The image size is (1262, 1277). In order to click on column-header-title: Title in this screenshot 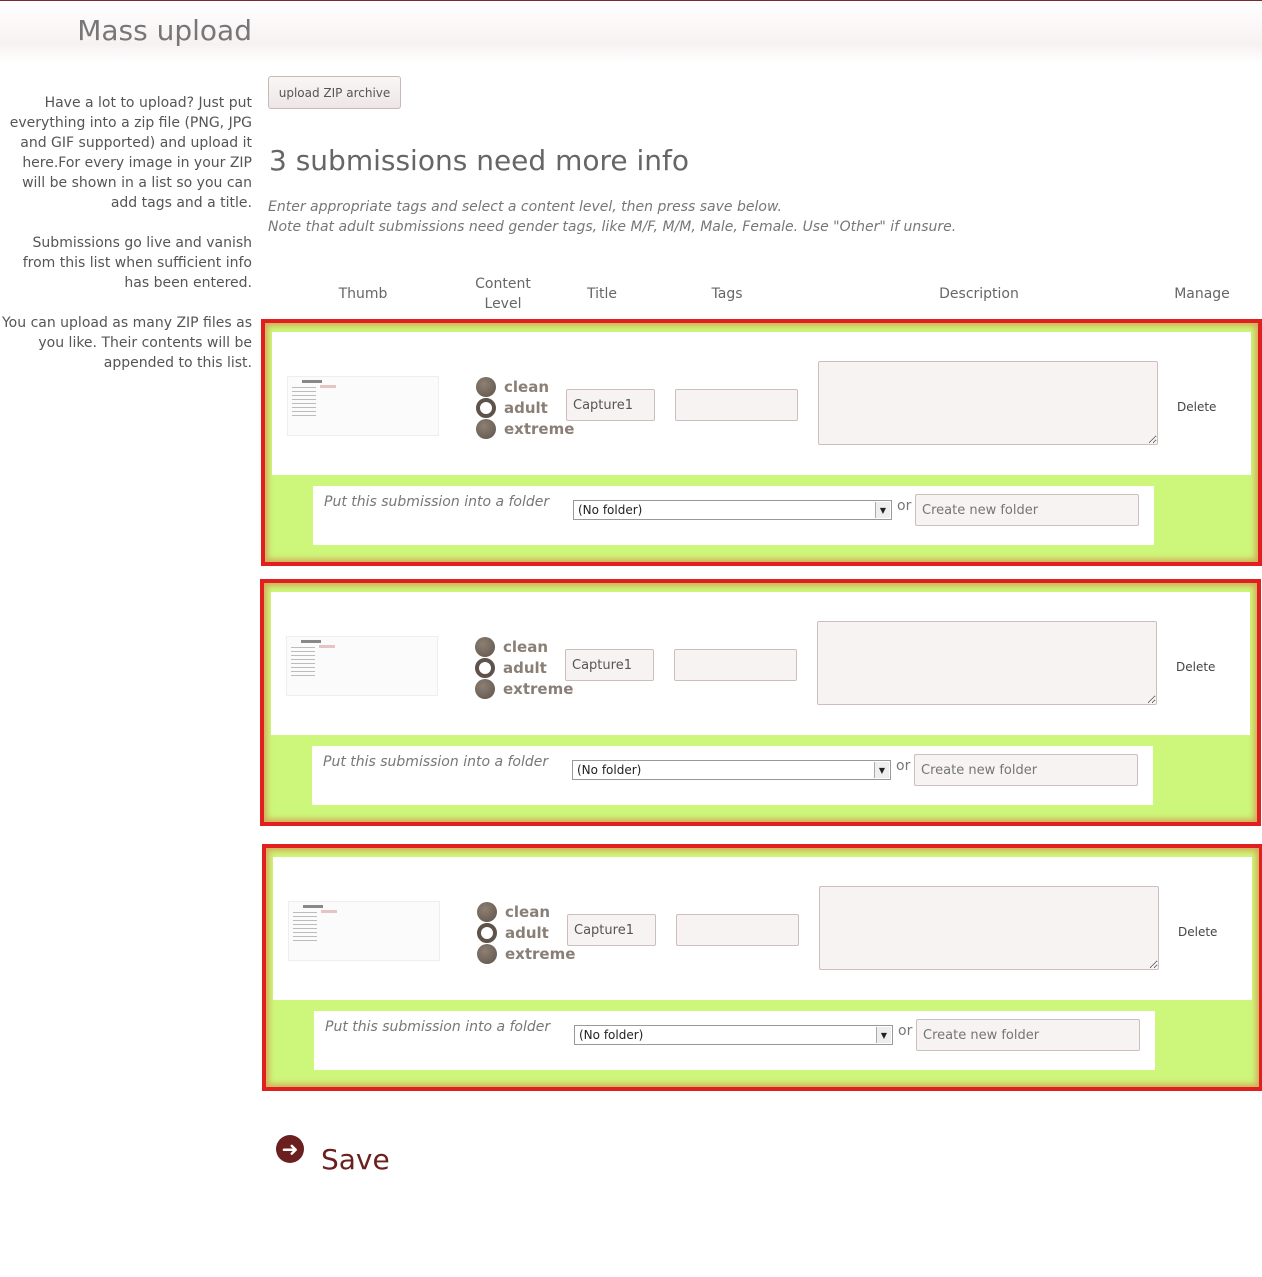, I will do `click(601, 294)`.